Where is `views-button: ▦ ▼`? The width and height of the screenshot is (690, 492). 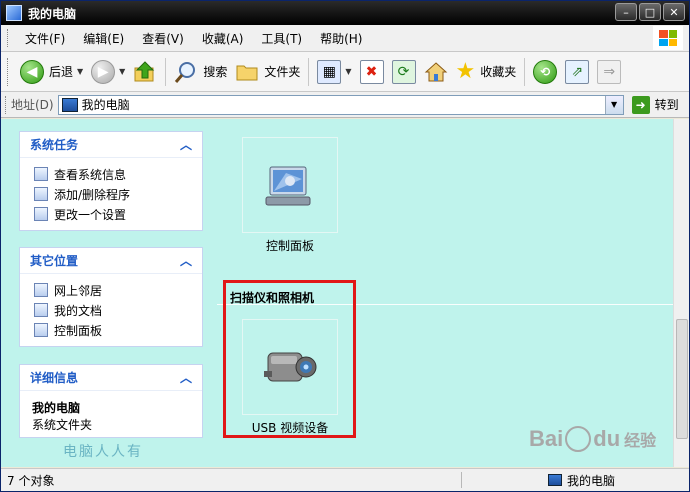 views-button: ▦ ▼ is located at coordinates (334, 72).